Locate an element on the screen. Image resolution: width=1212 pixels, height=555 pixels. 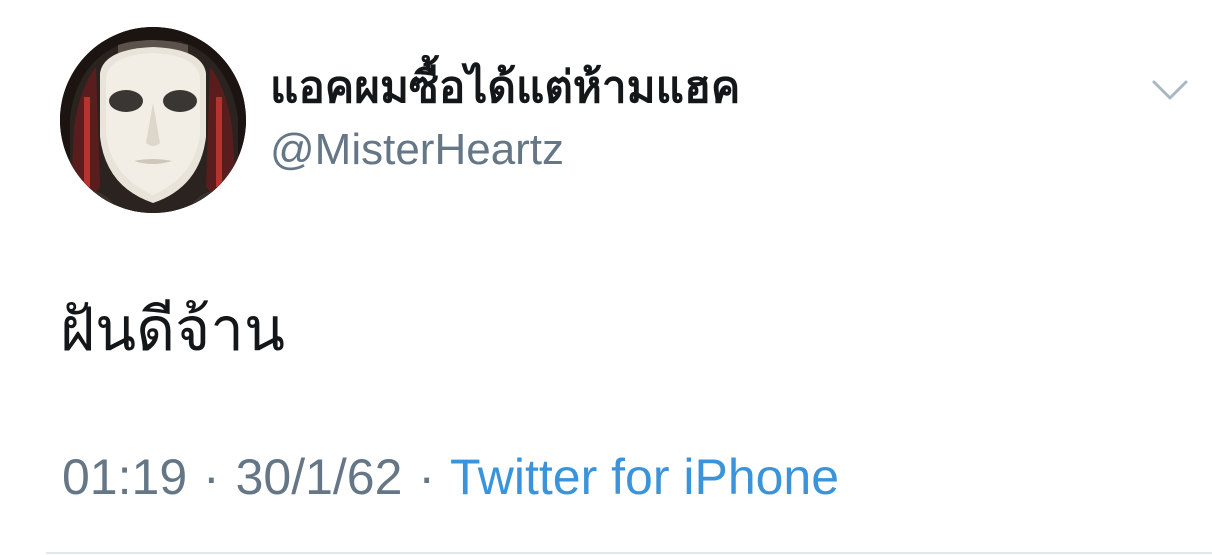
mask-avatar-image is located at coordinates (153, 120).